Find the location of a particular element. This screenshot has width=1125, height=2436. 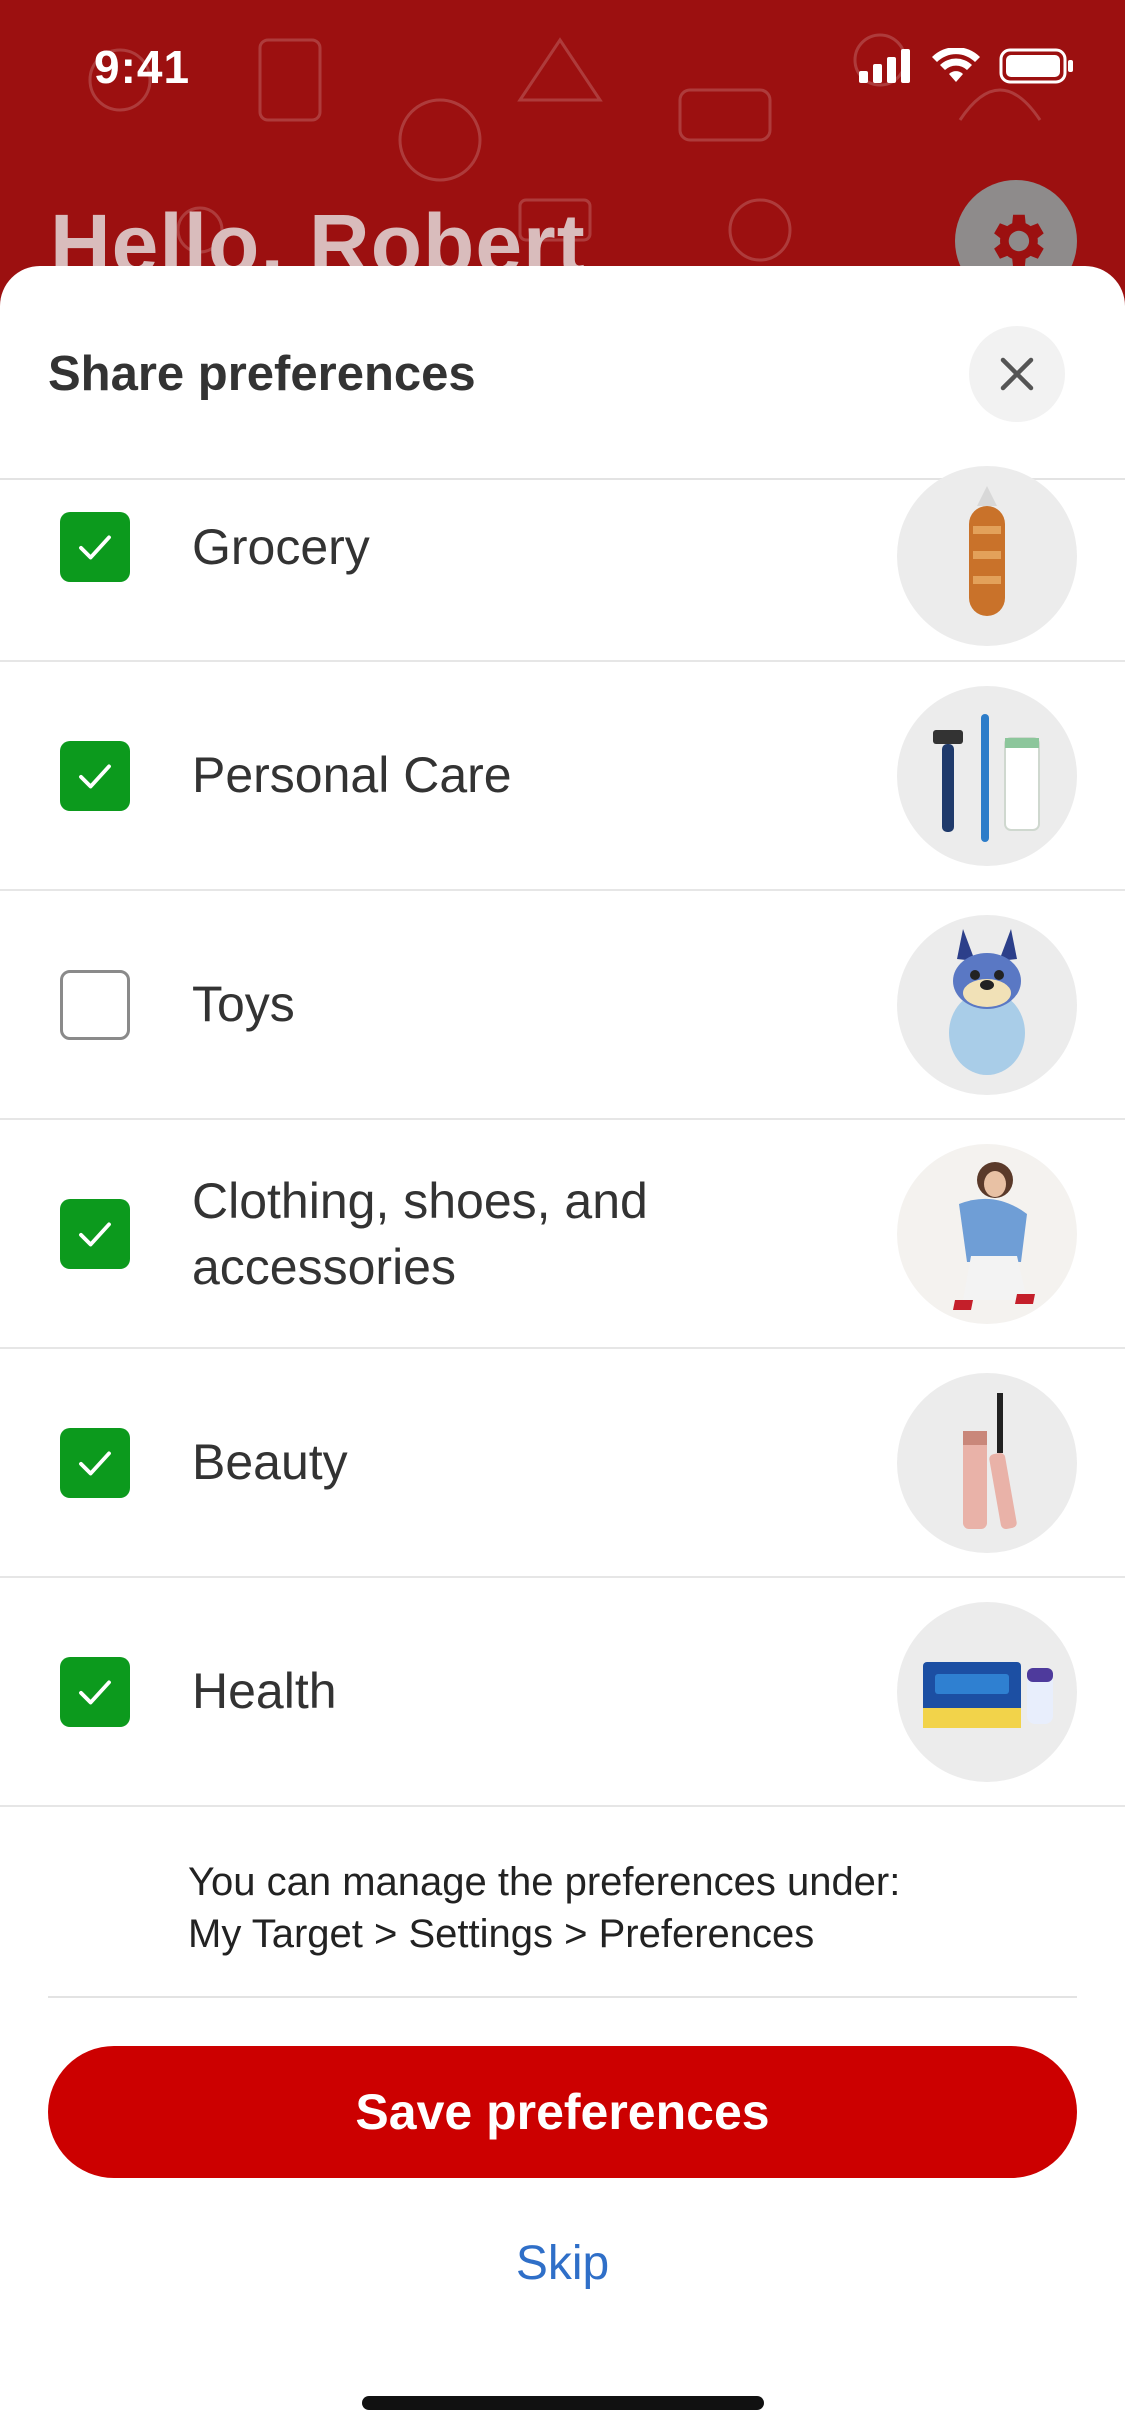

note-line-1: You can manage the preferences under: is located at coordinates (544, 1882).